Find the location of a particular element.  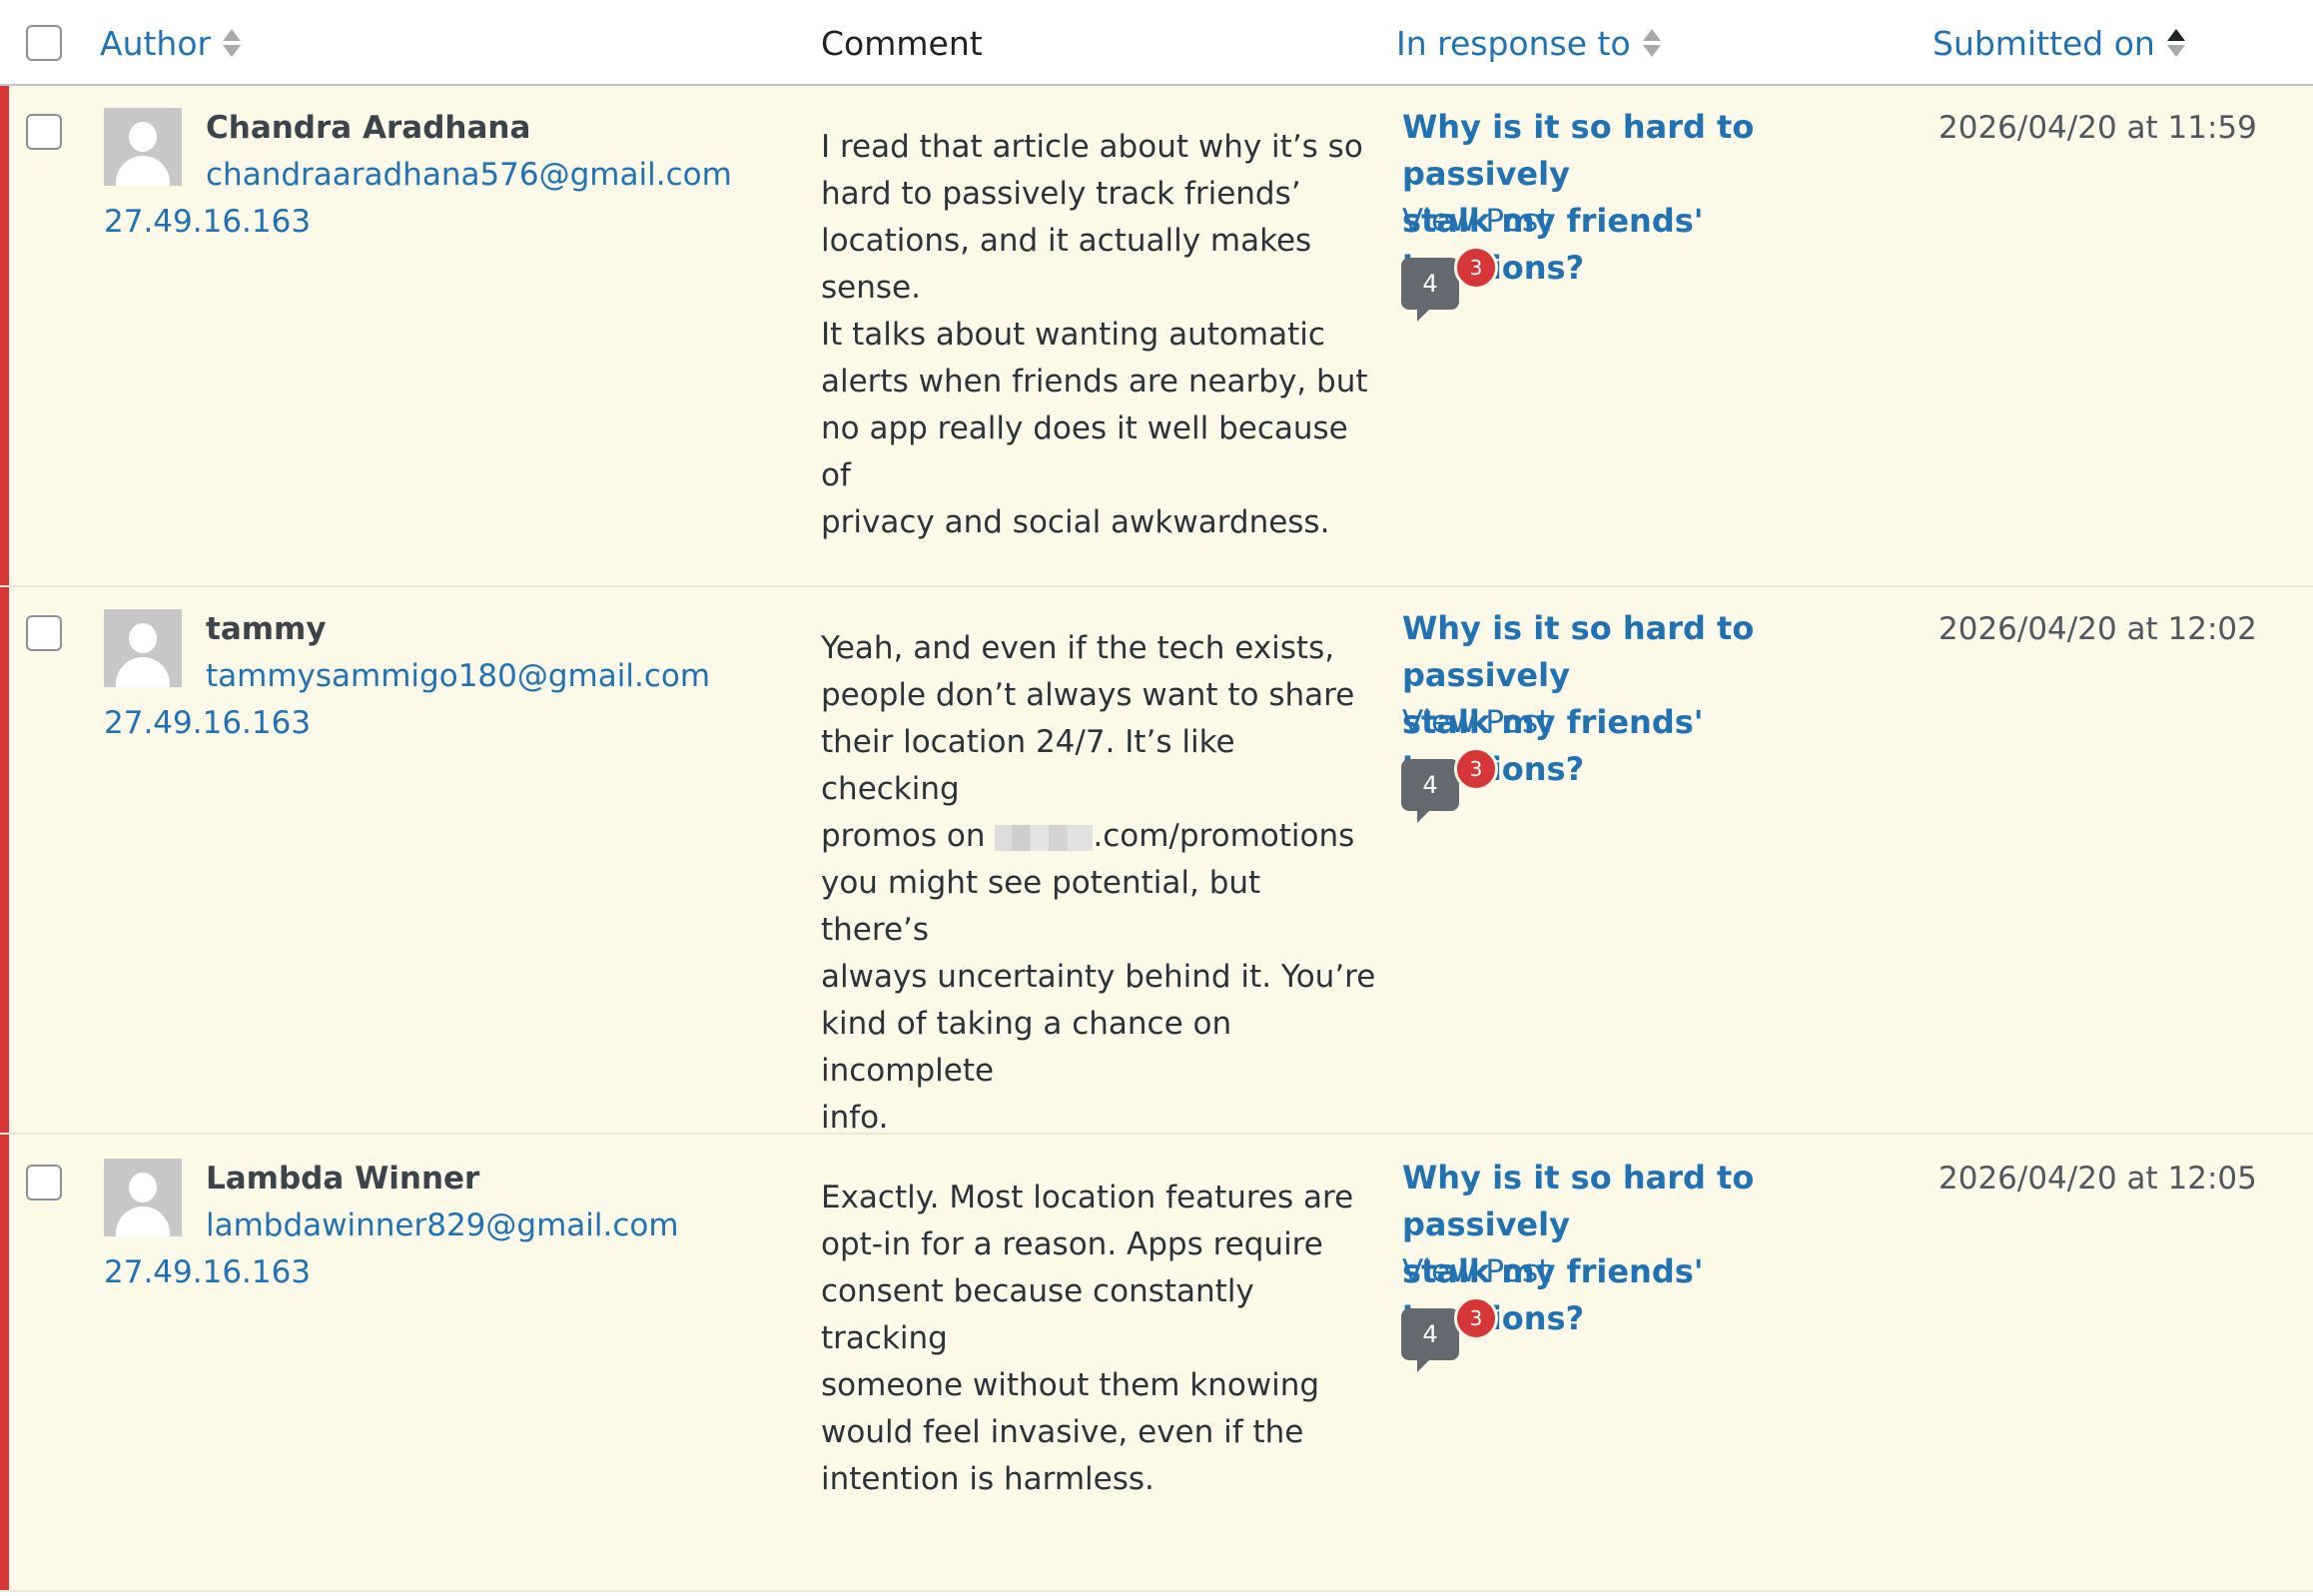

comment-text-fragment: promos on is located at coordinates (903, 836).